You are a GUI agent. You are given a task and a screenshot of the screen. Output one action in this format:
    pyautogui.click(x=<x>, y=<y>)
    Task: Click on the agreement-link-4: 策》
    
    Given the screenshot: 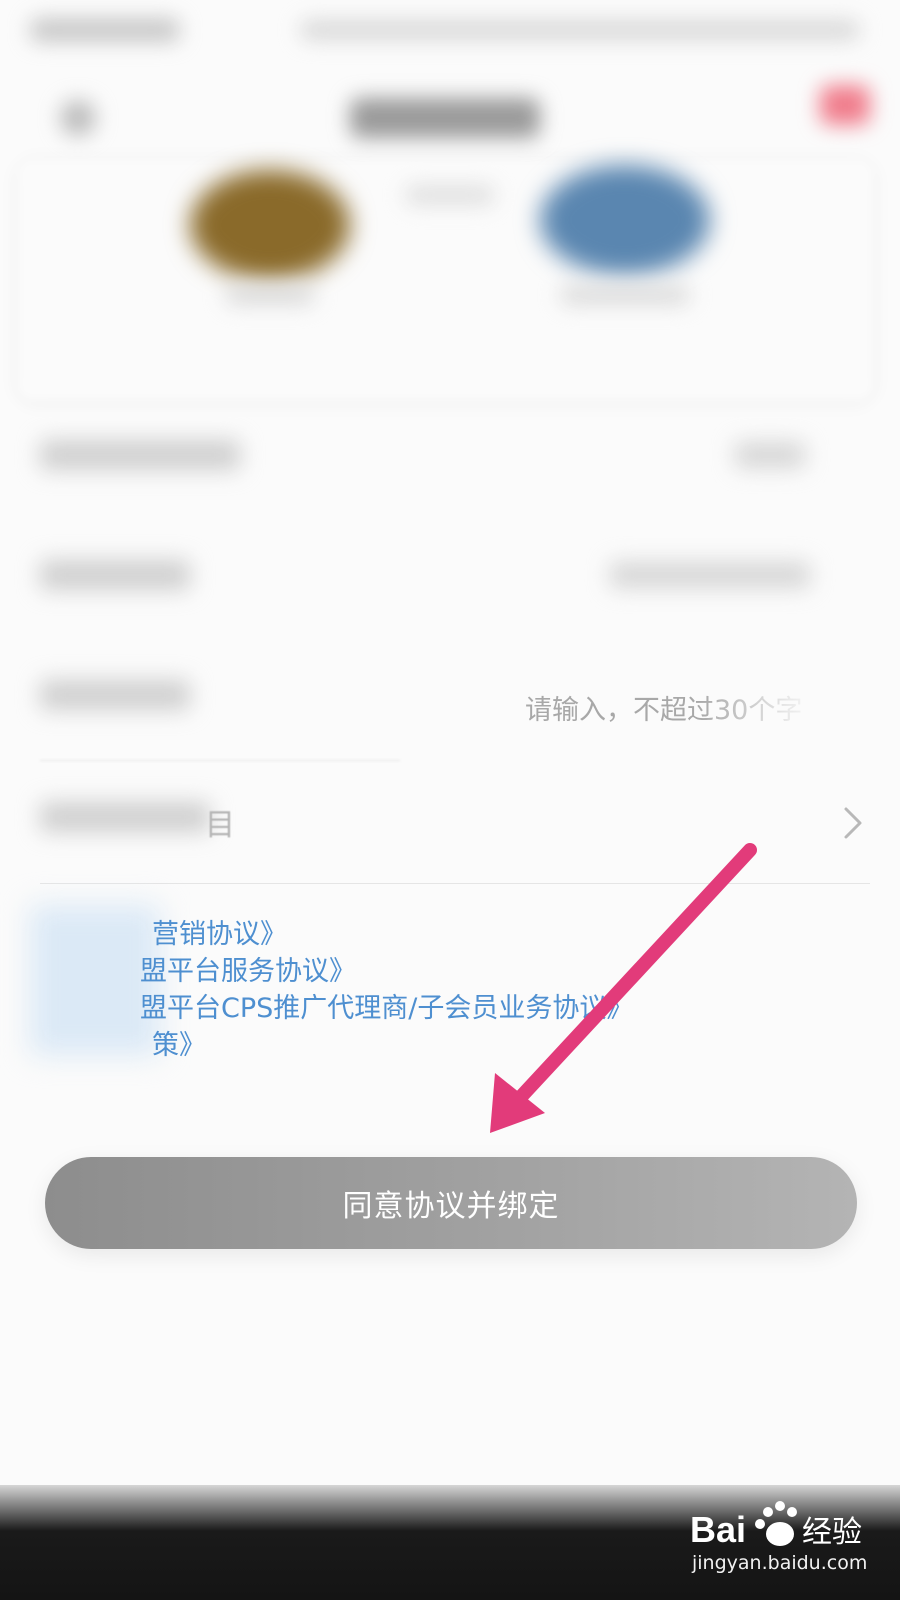 What is the action you would take?
    pyautogui.click(x=179, y=1042)
    